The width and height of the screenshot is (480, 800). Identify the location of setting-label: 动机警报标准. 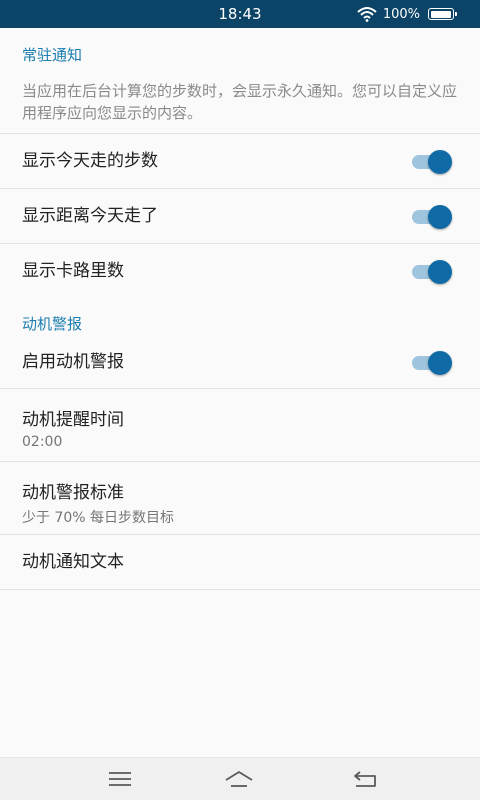
(73, 493).